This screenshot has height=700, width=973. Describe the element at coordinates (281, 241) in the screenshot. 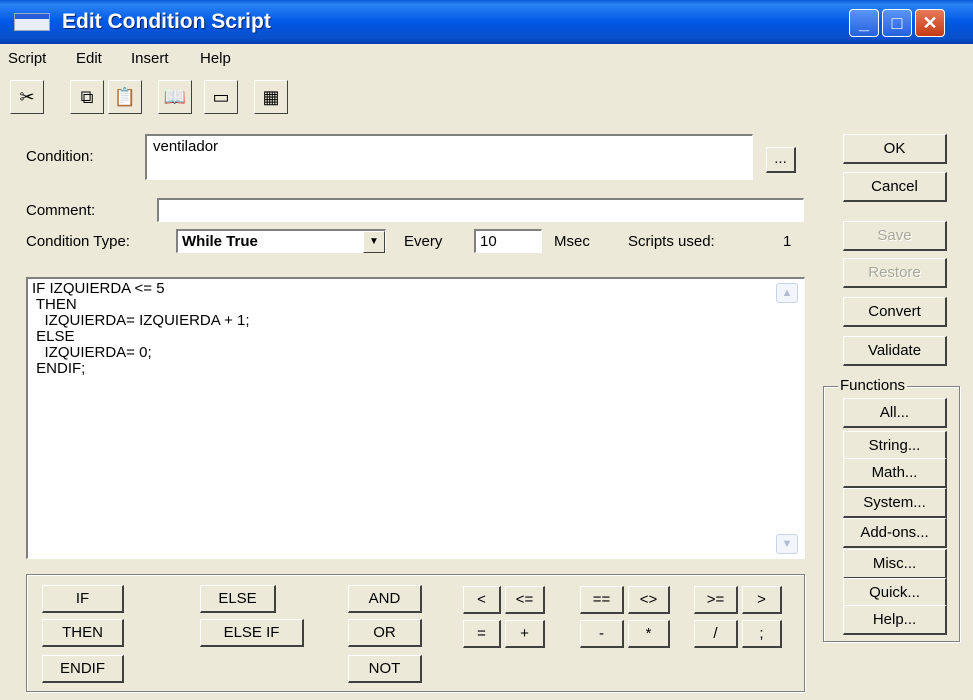

I see `condition-type-select: While True ▼` at that location.